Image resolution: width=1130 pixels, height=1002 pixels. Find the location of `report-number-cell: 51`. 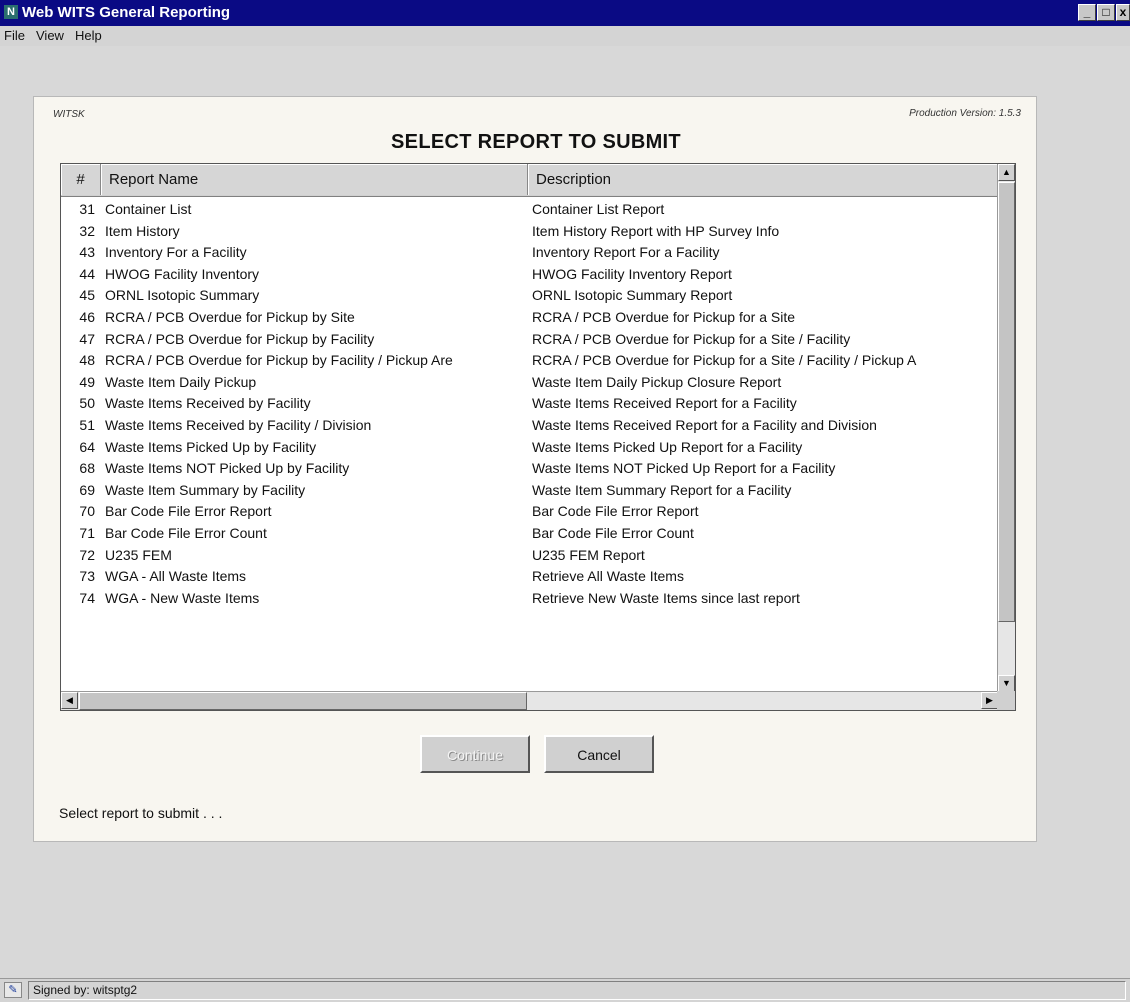

report-number-cell: 51 is located at coordinates (87, 425).